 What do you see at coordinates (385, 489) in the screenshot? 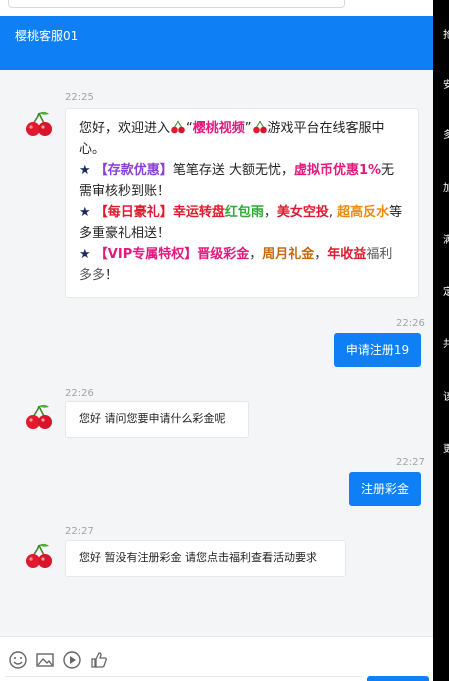
I see `user-message-bubble: 注册彩金` at bounding box center [385, 489].